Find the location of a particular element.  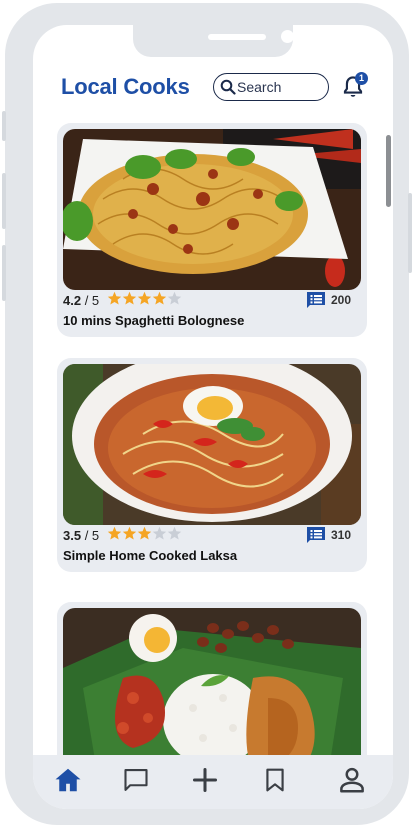

chat-icon is located at coordinates (136, 780).